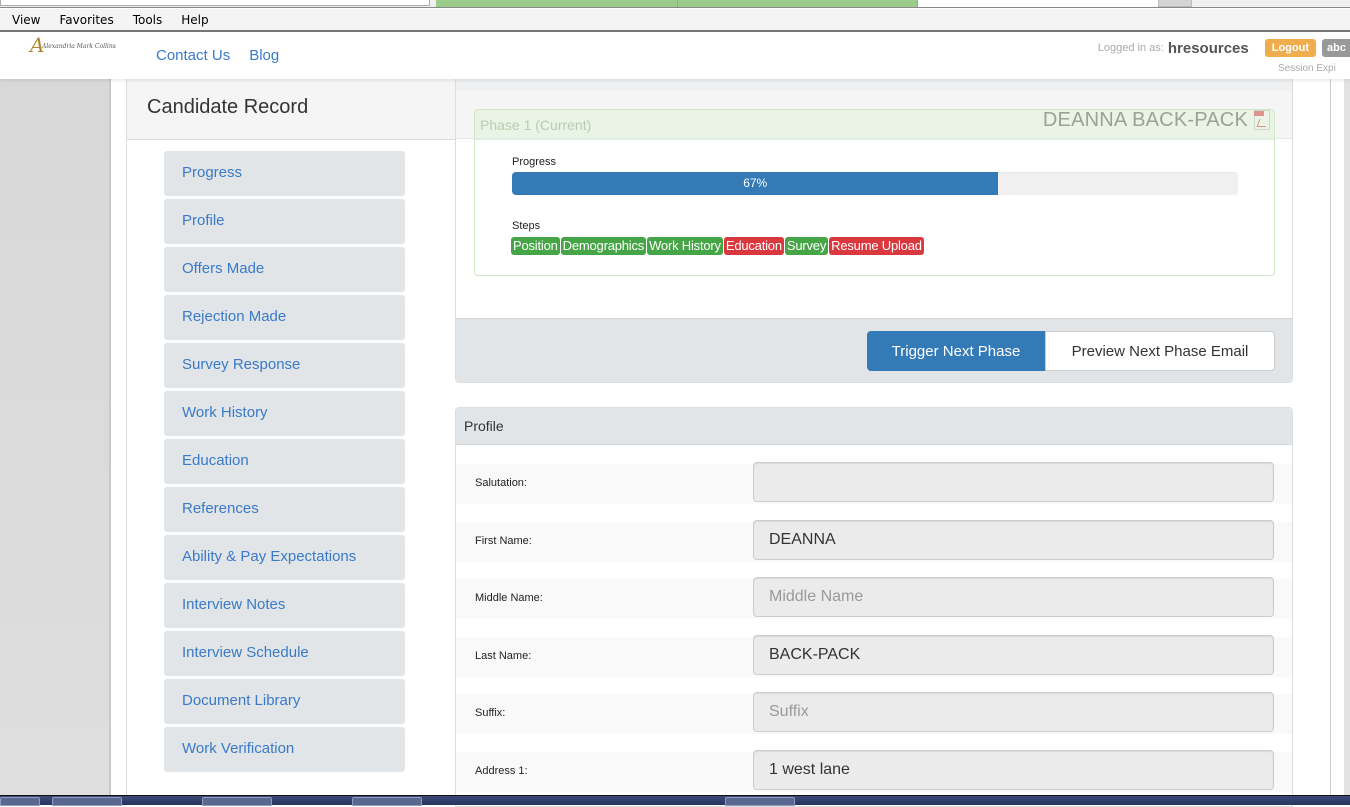 This screenshot has width=1350, height=807. Describe the element at coordinates (535, 246) in the screenshot. I see `step-badge-position: Position` at that location.